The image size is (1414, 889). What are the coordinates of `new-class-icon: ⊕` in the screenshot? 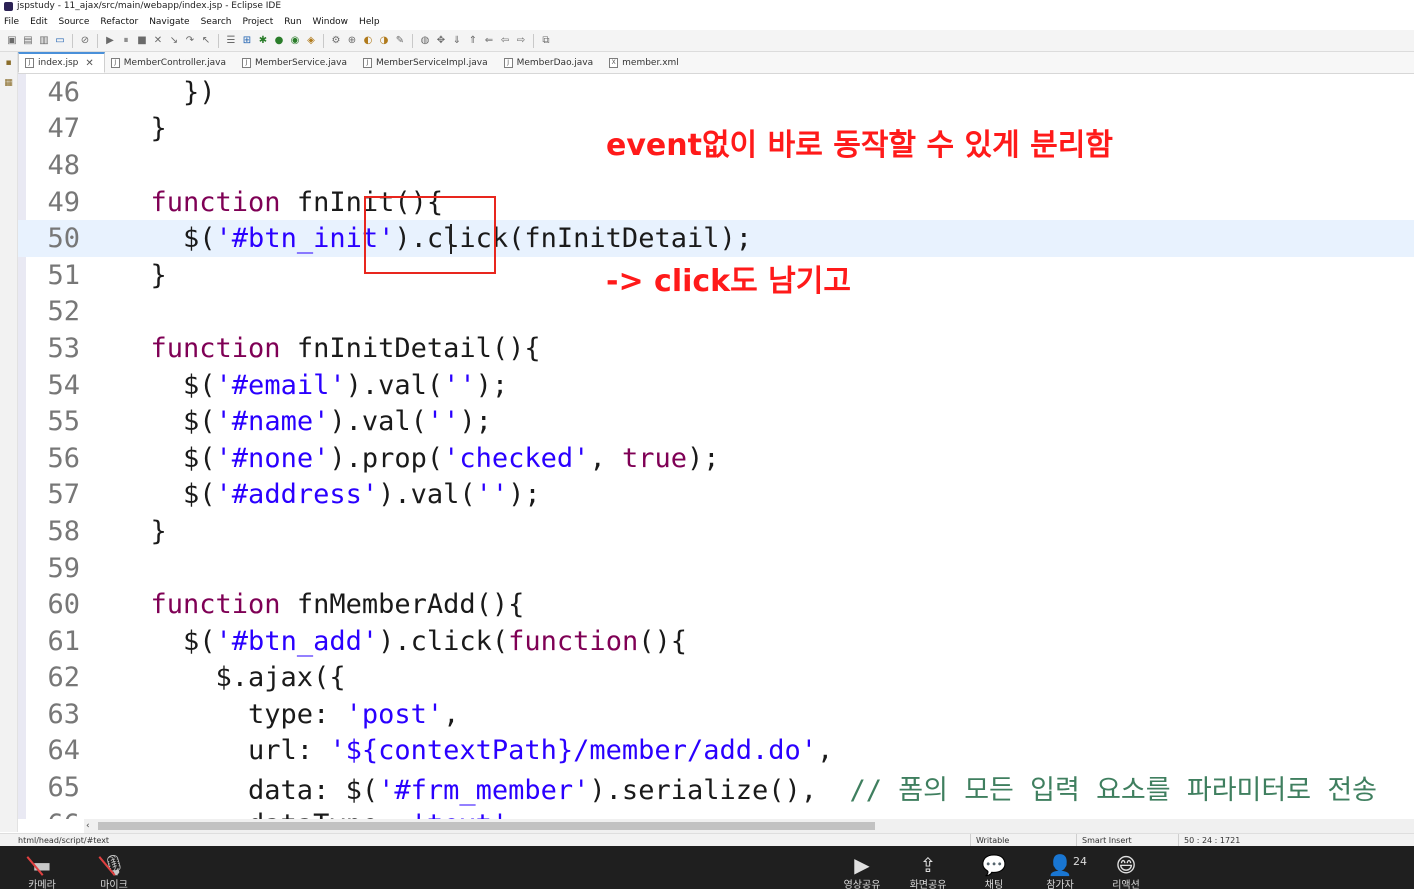 It's located at (352, 41).